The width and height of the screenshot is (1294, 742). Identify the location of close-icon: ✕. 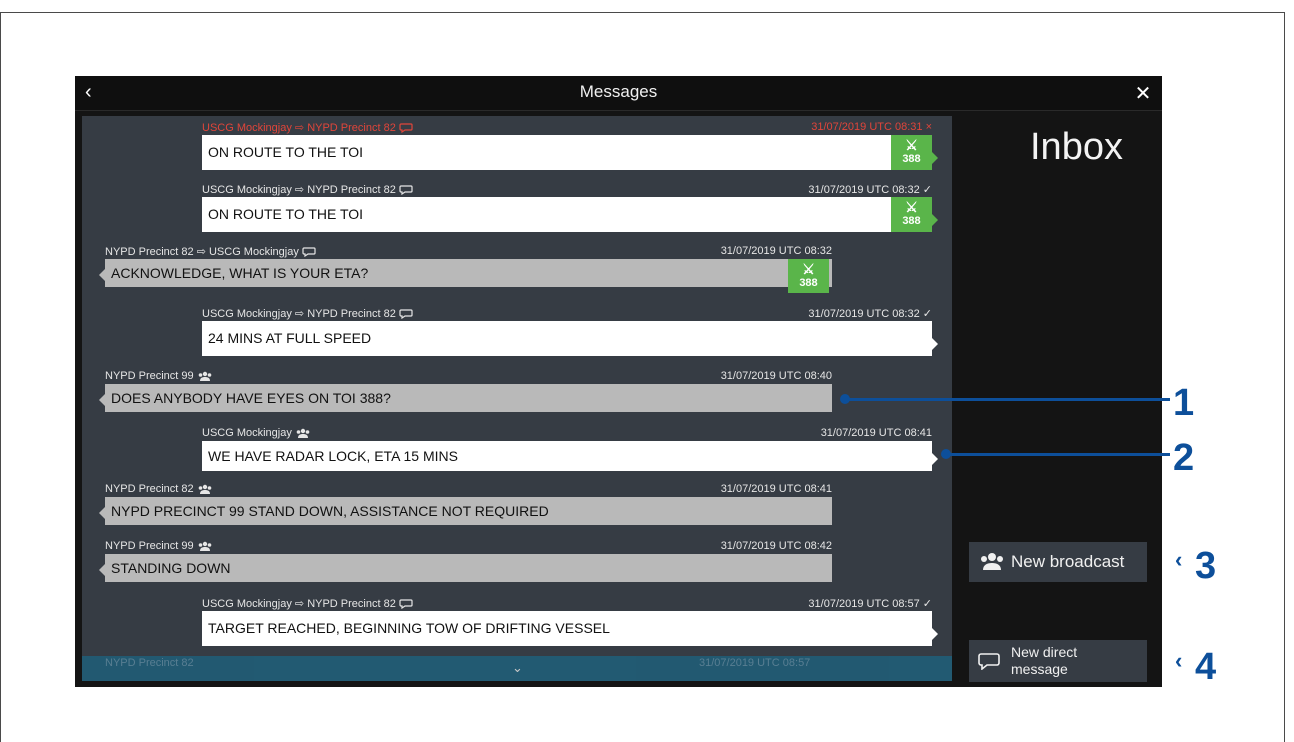
(1143, 93).